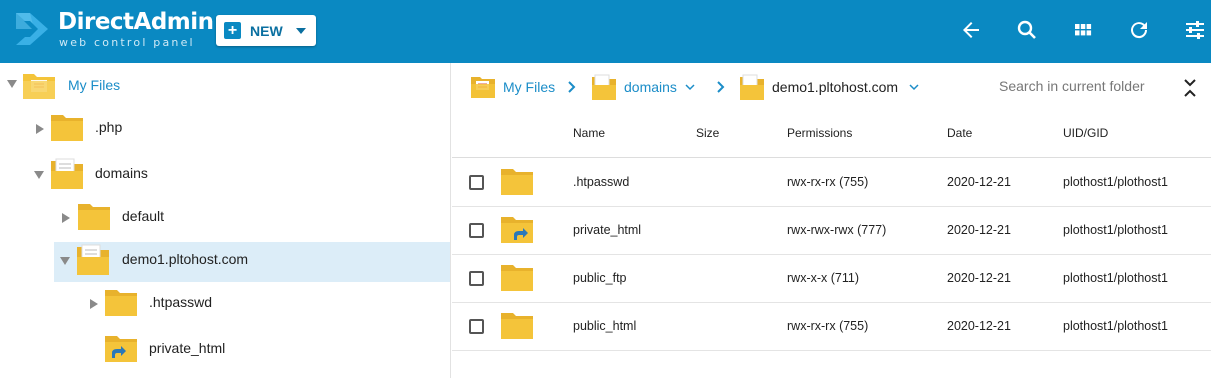 Image resolution: width=1211 pixels, height=378 pixels. I want to click on refresh-icon, so click(1139, 30).